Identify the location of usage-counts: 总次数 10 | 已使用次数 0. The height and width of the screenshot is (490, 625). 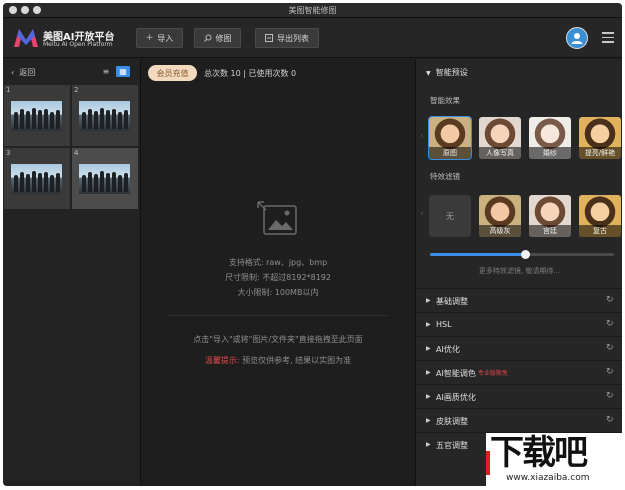
(250, 73).